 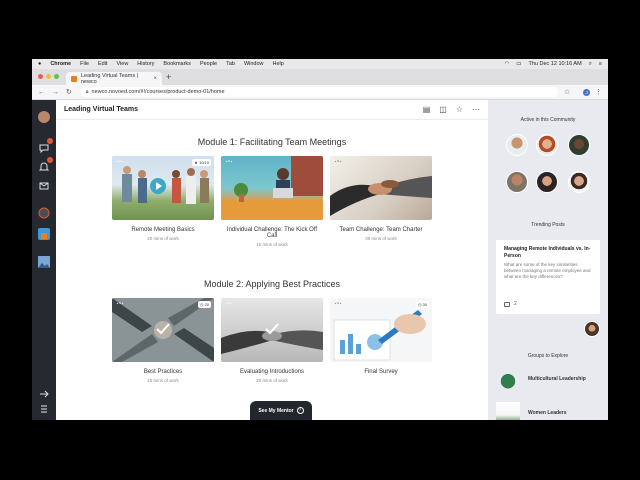 What do you see at coordinates (39, 64) in the screenshot?
I see `apple-icon: ●` at bounding box center [39, 64].